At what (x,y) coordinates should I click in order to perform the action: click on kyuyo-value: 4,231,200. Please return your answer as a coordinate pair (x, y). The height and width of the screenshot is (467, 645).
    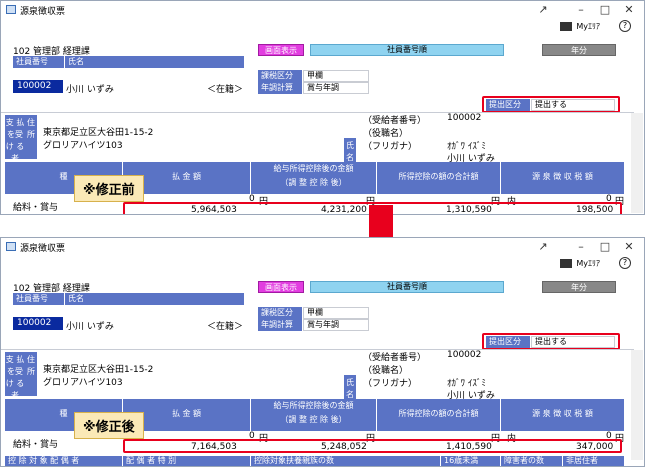
    Looking at the image, I should click on (344, 210).